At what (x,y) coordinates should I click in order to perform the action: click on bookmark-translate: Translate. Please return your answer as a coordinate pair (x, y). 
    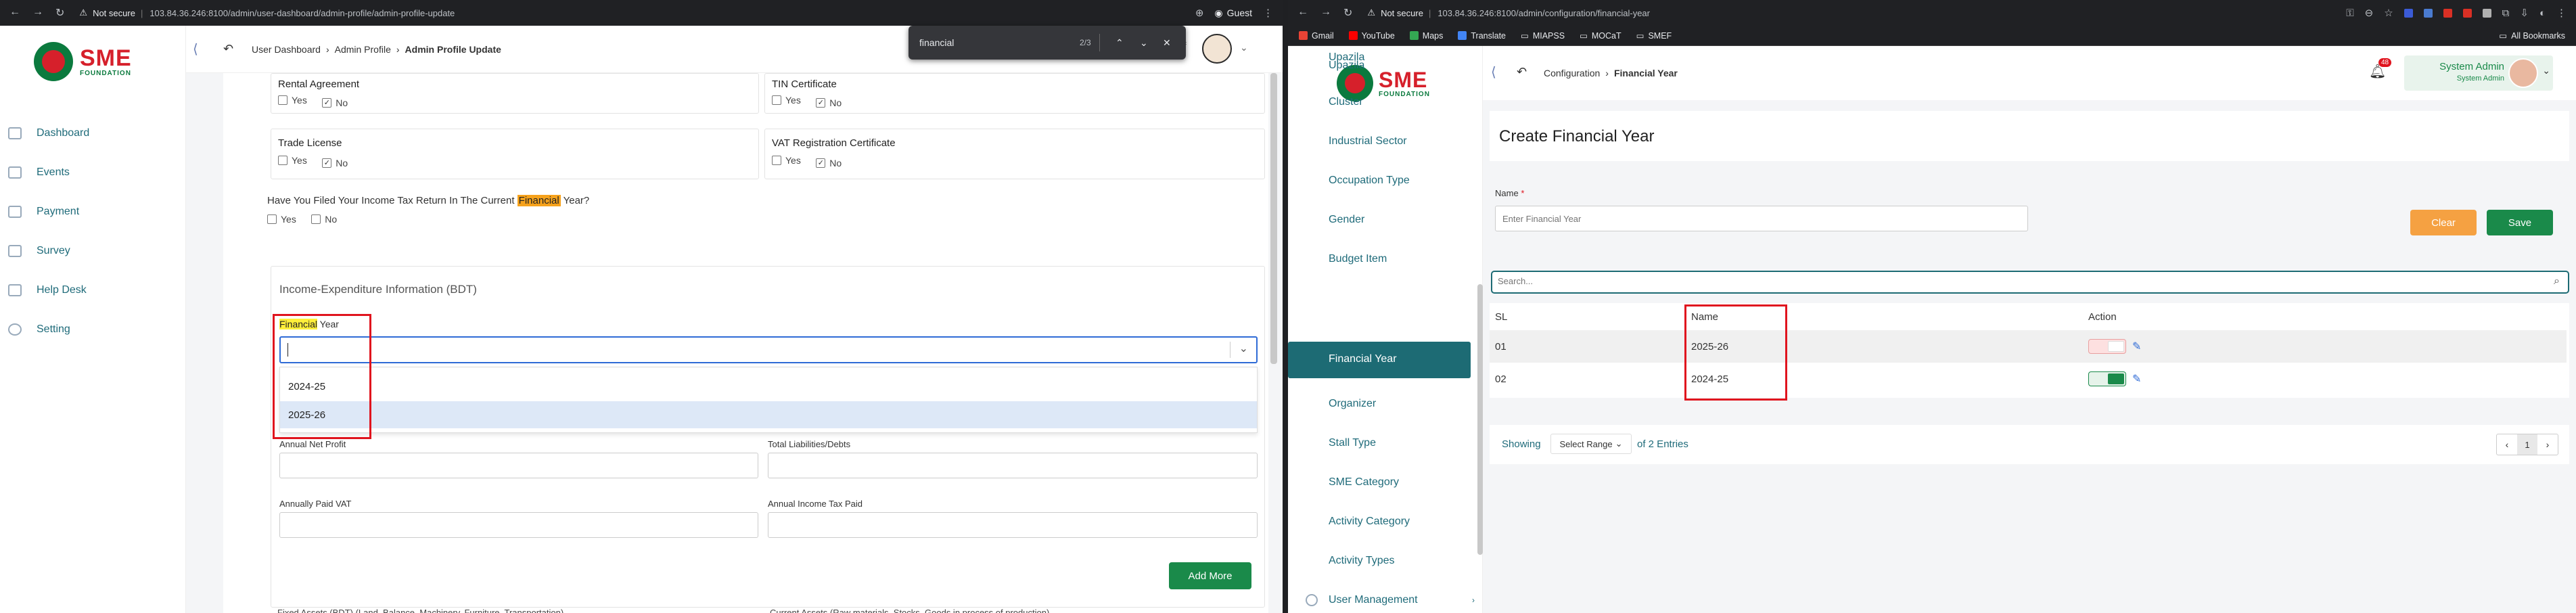
    Looking at the image, I should click on (1482, 36).